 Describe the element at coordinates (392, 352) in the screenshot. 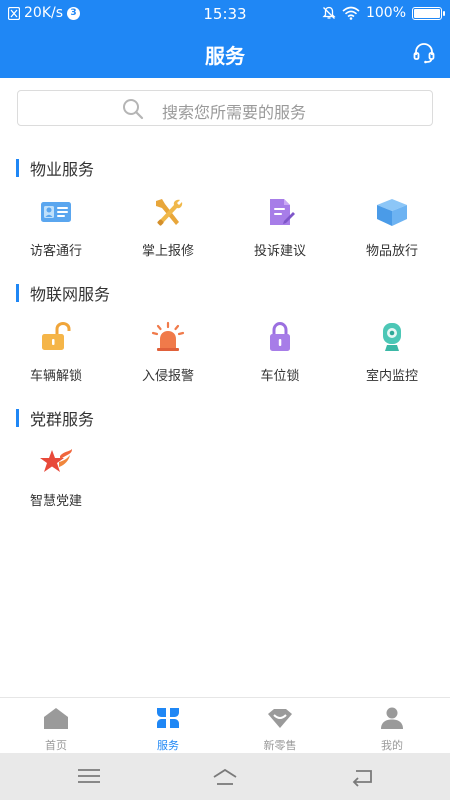

I see `service-indoor-monitoring: 室内监控` at that location.